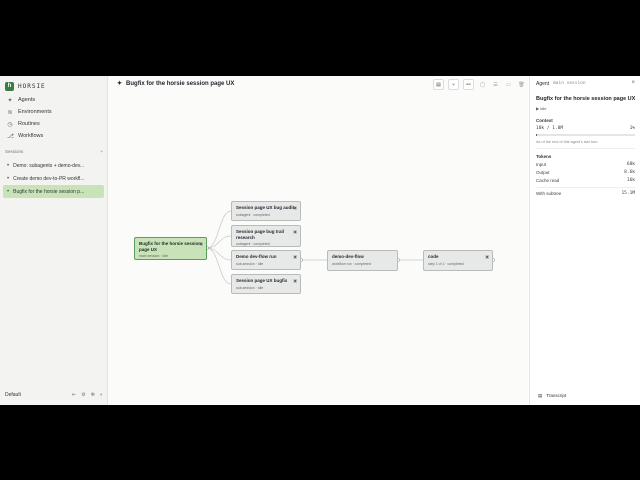 The image size is (640, 480). What do you see at coordinates (93, 395) in the screenshot?
I see `settings-icon: ✻` at bounding box center [93, 395].